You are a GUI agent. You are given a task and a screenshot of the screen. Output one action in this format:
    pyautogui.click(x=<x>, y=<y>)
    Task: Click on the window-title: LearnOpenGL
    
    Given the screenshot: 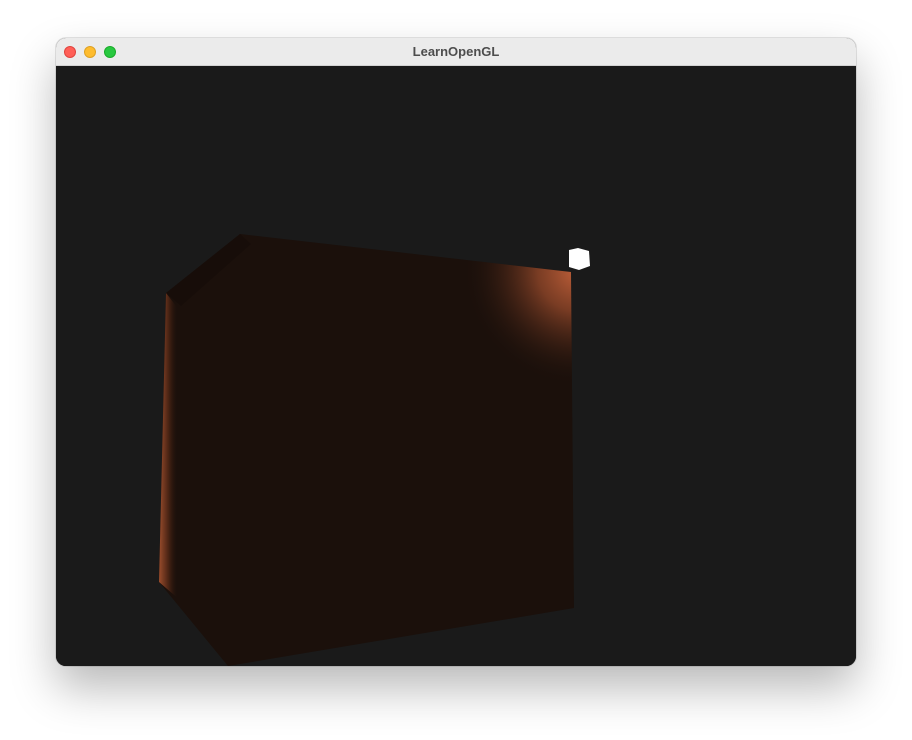 What is the action you would take?
    pyautogui.click(x=456, y=51)
    